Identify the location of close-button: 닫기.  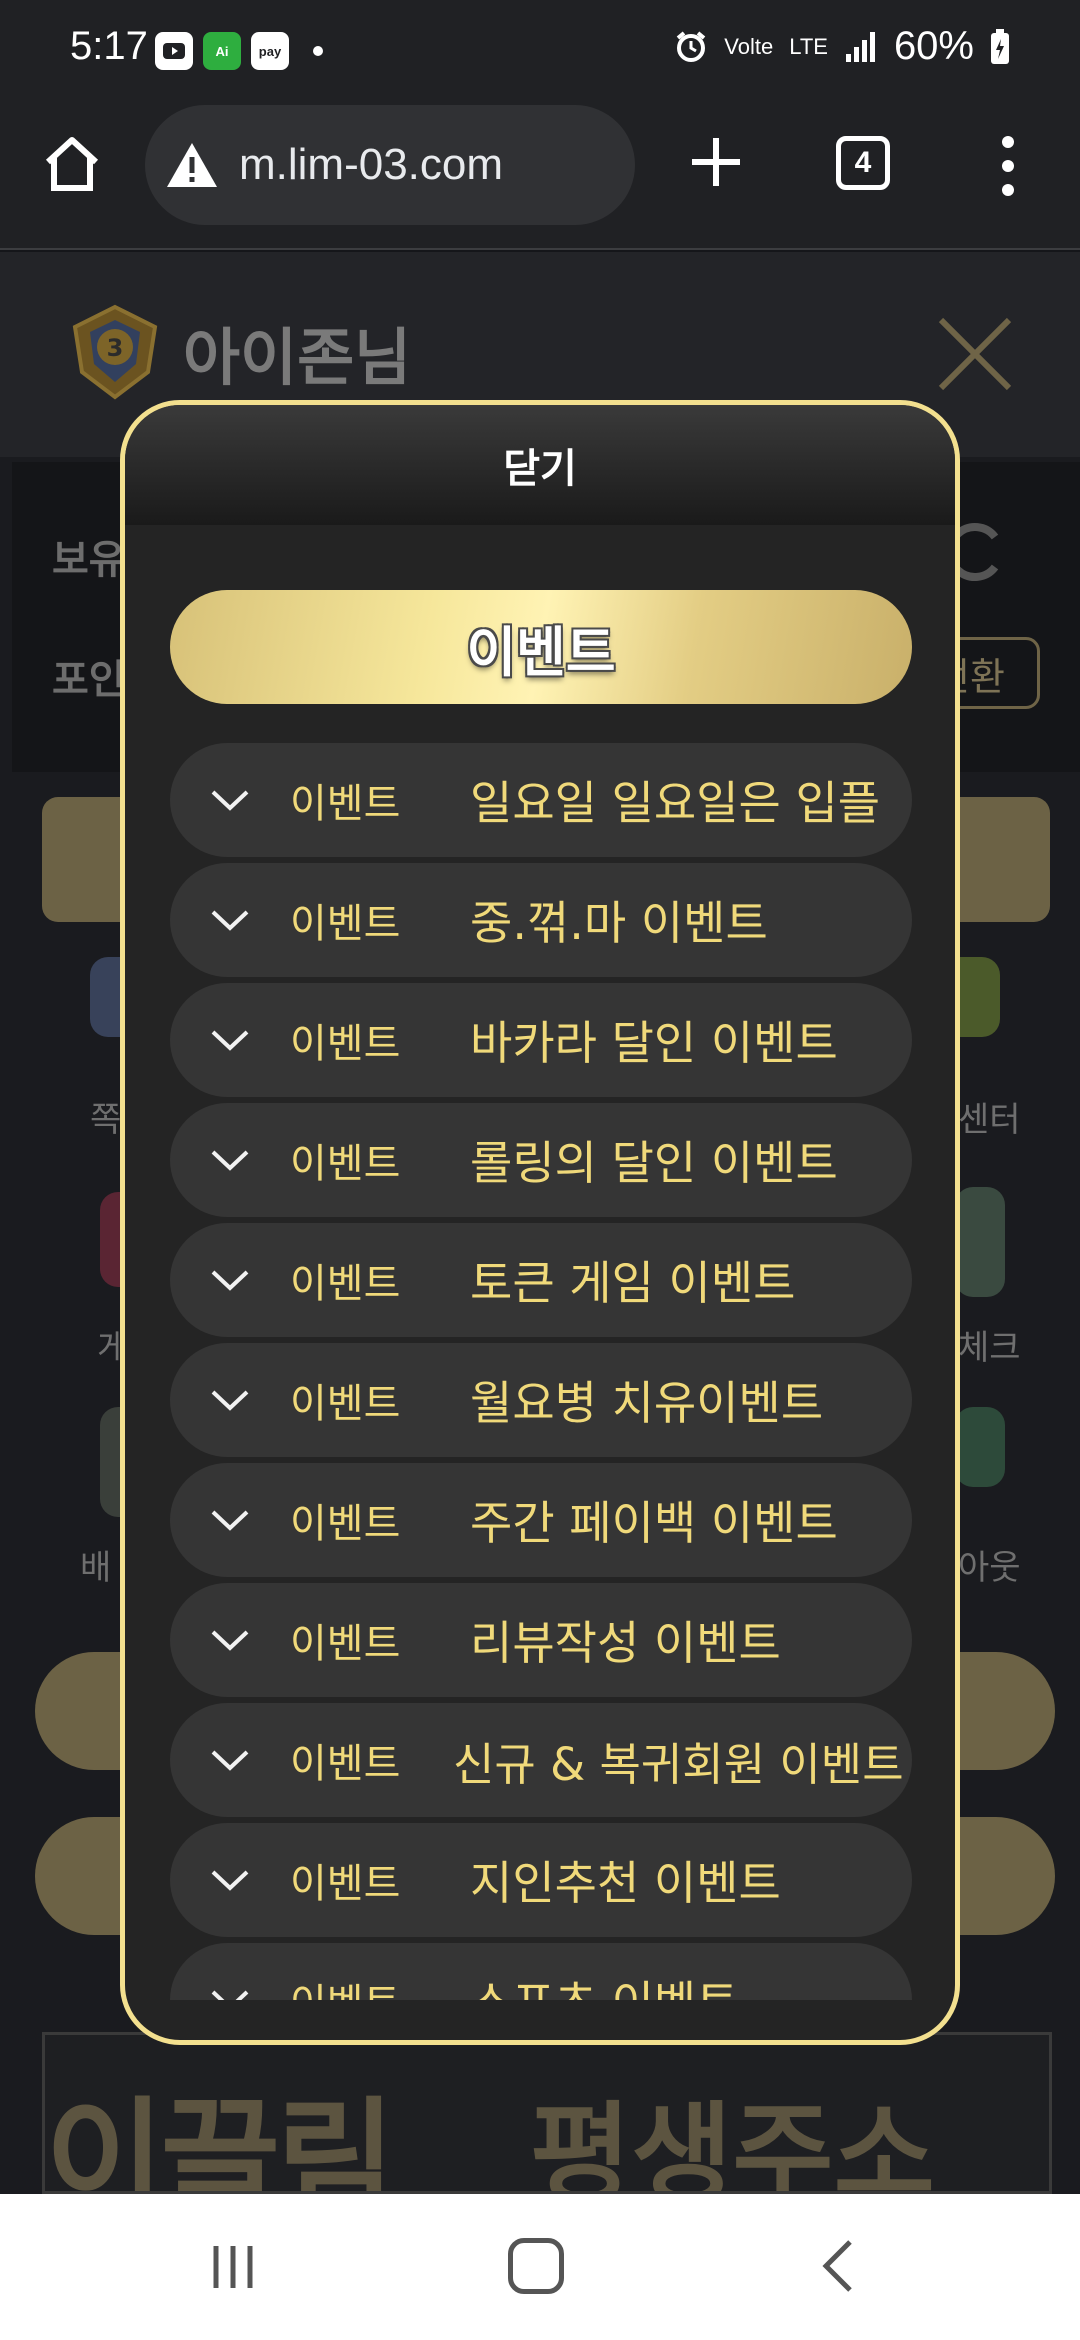
(540, 465).